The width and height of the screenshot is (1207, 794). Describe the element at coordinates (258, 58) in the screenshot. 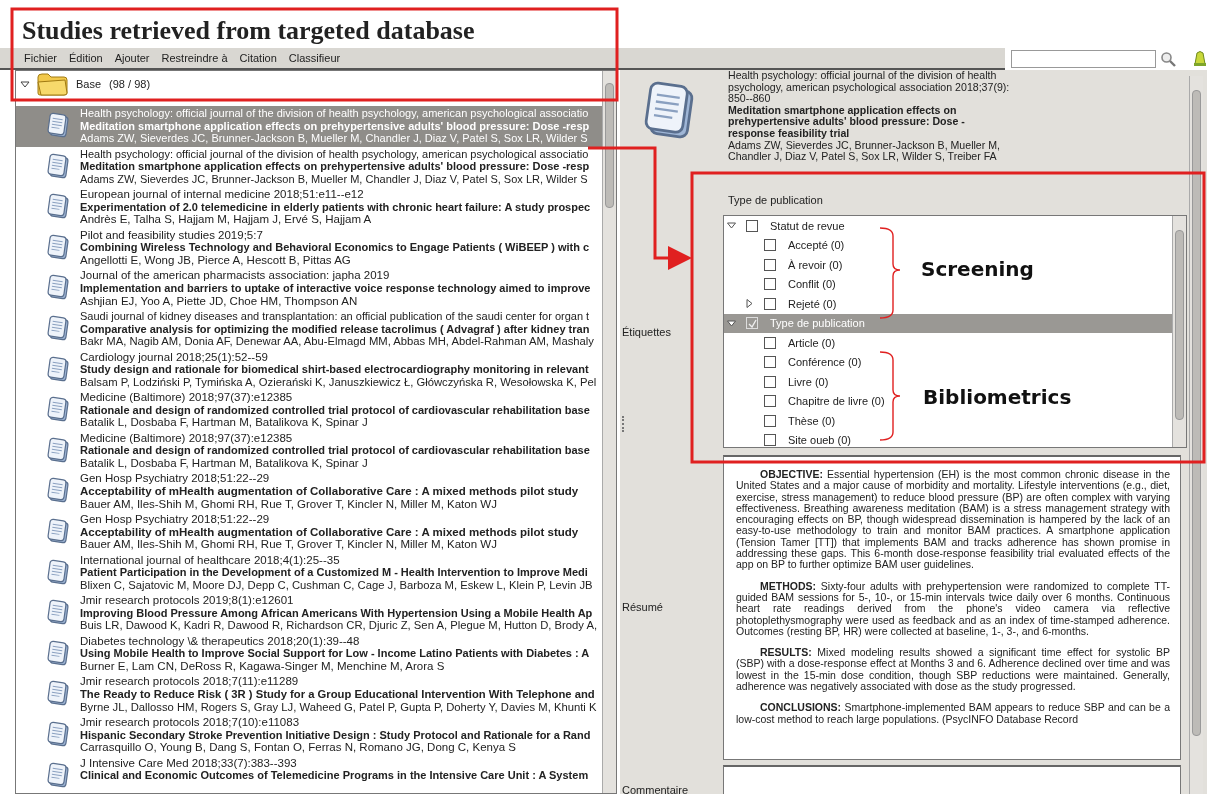

I see `menu-item: Citation` at that location.